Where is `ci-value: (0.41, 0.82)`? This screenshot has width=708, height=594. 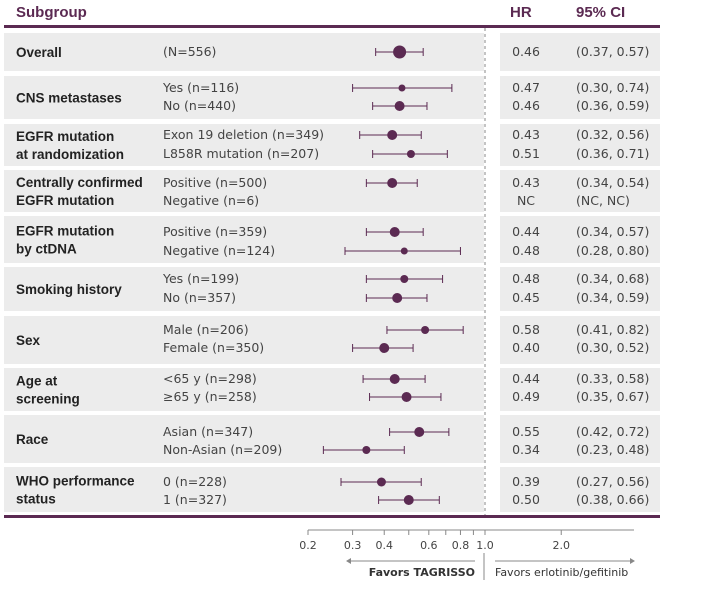 ci-value: (0.41, 0.82) is located at coordinates (612, 329).